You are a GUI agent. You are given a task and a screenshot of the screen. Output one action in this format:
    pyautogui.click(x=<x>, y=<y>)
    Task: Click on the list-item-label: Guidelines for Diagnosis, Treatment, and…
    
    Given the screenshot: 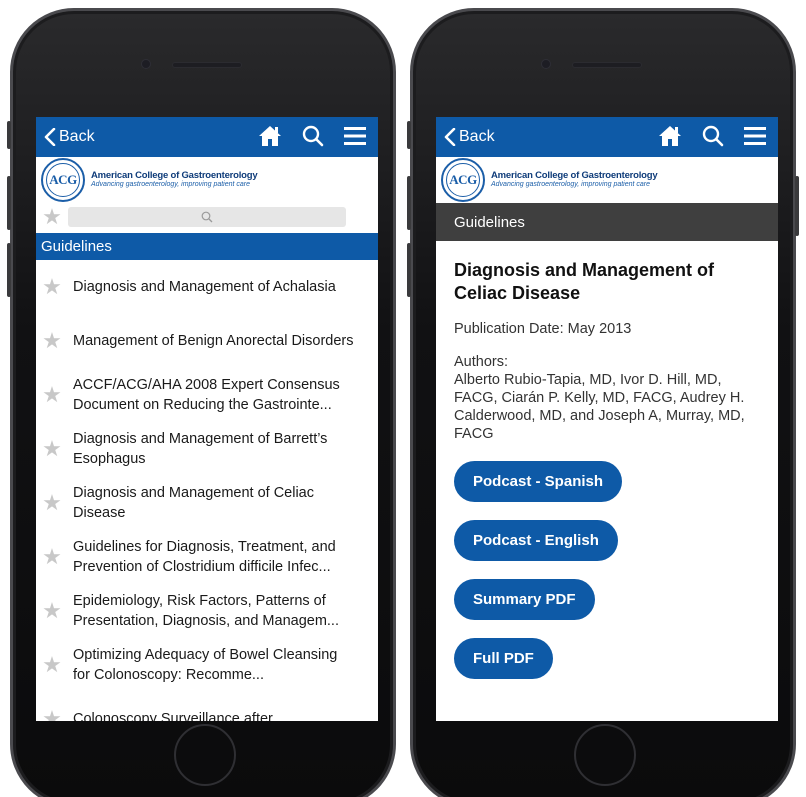 What is the action you would take?
    pyautogui.click(x=204, y=557)
    